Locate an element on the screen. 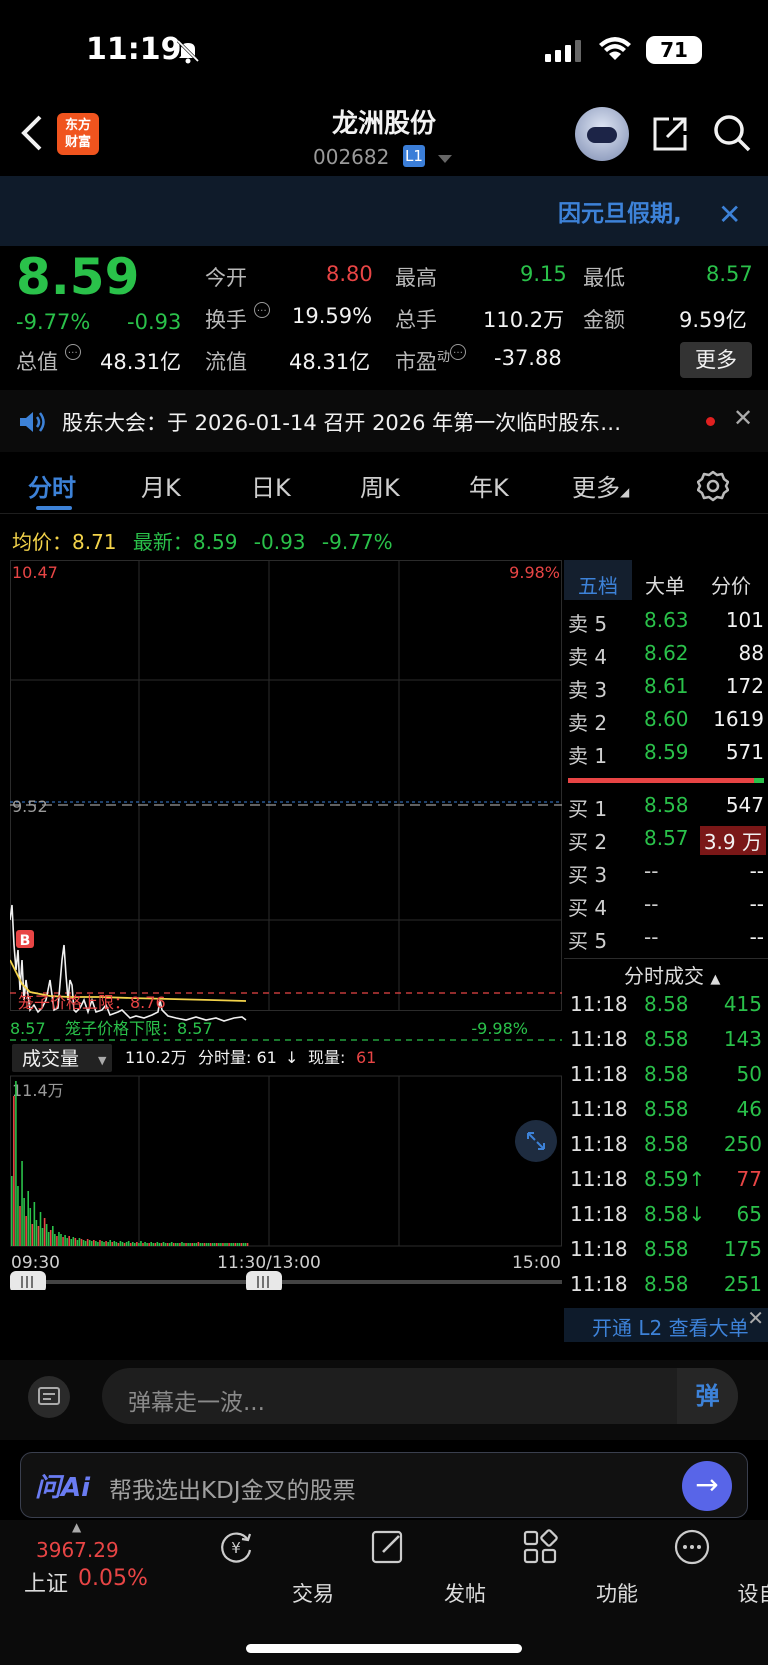  volume-total: 110.2万 is located at coordinates (156, 1057).